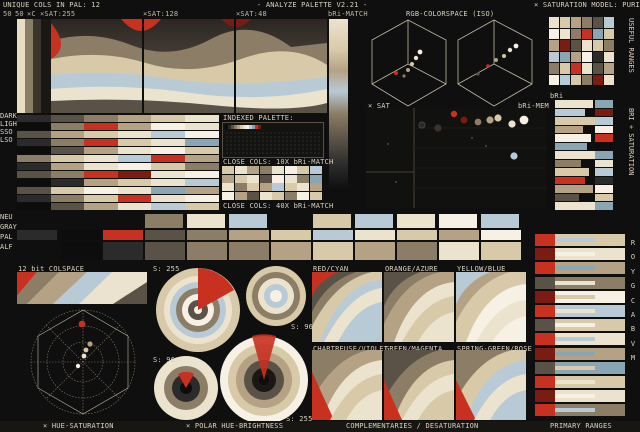 The image size is (640, 432). Describe the element at coordinates (189, 66) in the screenshot. I see `saturation-landscape` at that location.